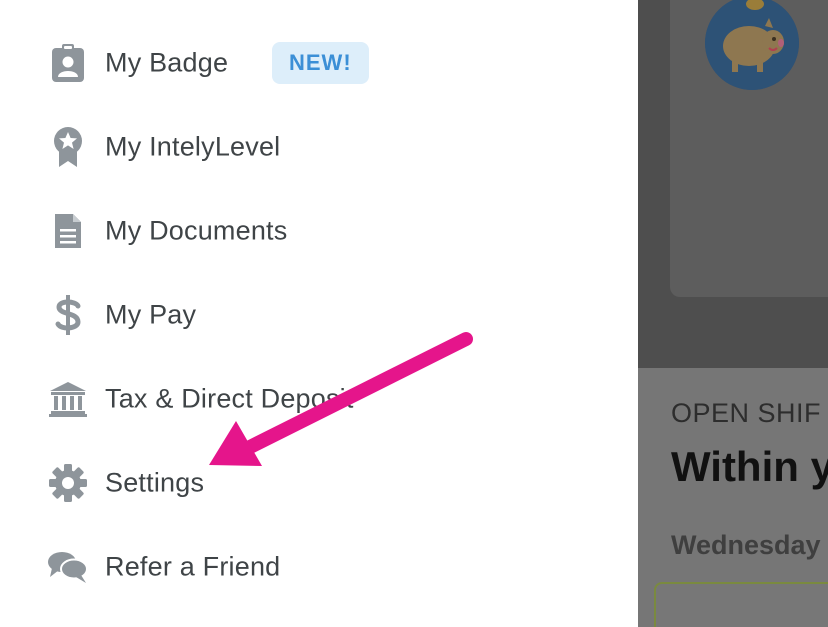 The width and height of the screenshot is (828, 627). I want to click on document-icon, so click(68, 231).